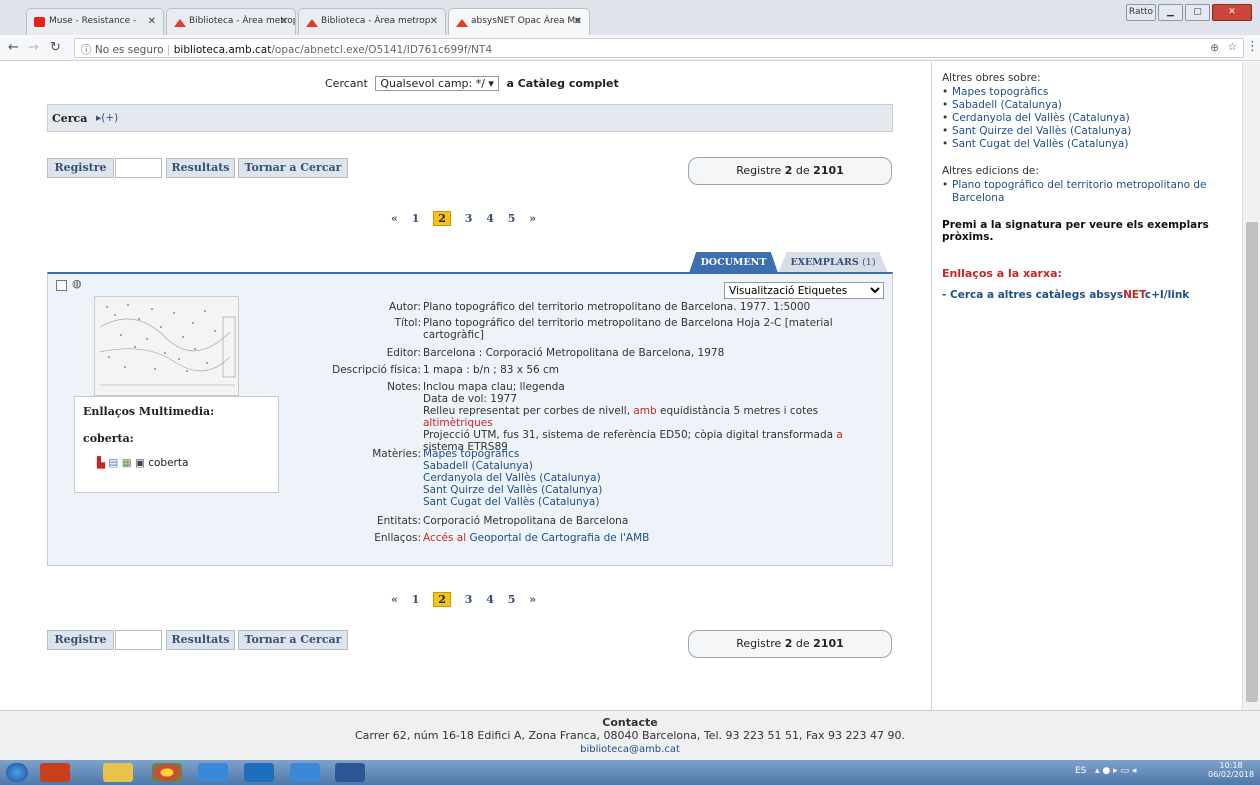 The image size is (1260, 785). What do you see at coordinates (407, 323) in the screenshot?
I see `field-label: Títol:` at bounding box center [407, 323].